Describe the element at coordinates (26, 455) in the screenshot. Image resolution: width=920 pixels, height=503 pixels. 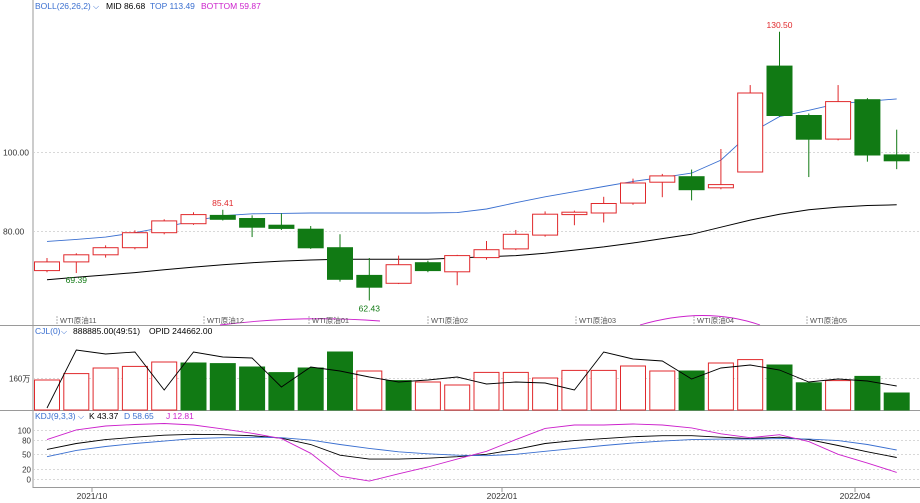
I see `kdj-tick-label: 50` at that location.